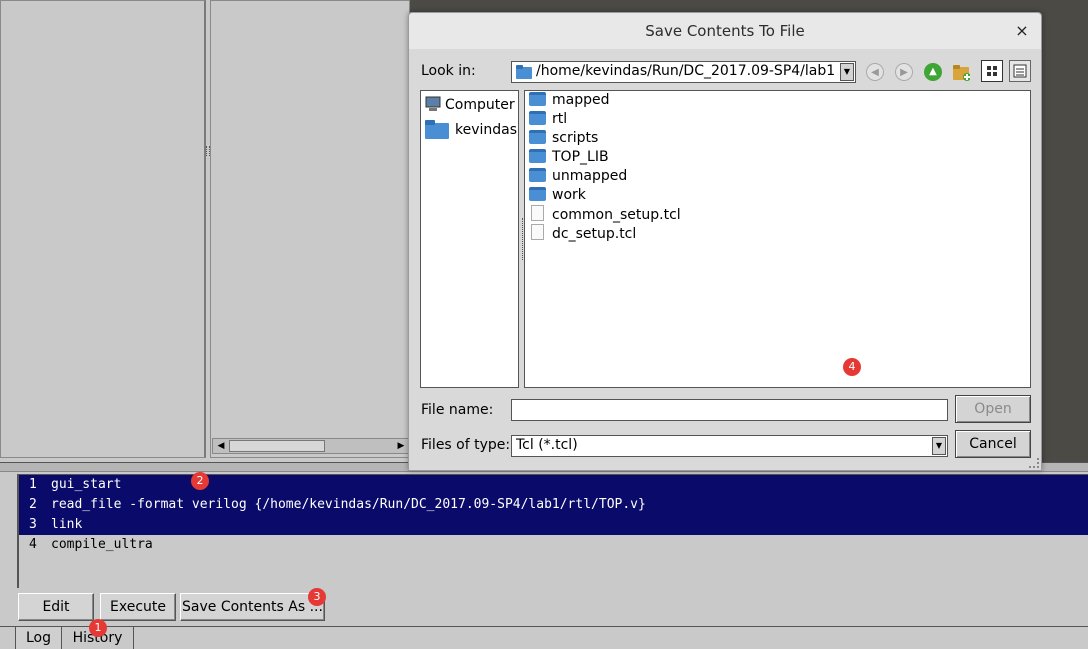  I want to click on files-of-type-value: Tcl (*.tcl), so click(547, 445).